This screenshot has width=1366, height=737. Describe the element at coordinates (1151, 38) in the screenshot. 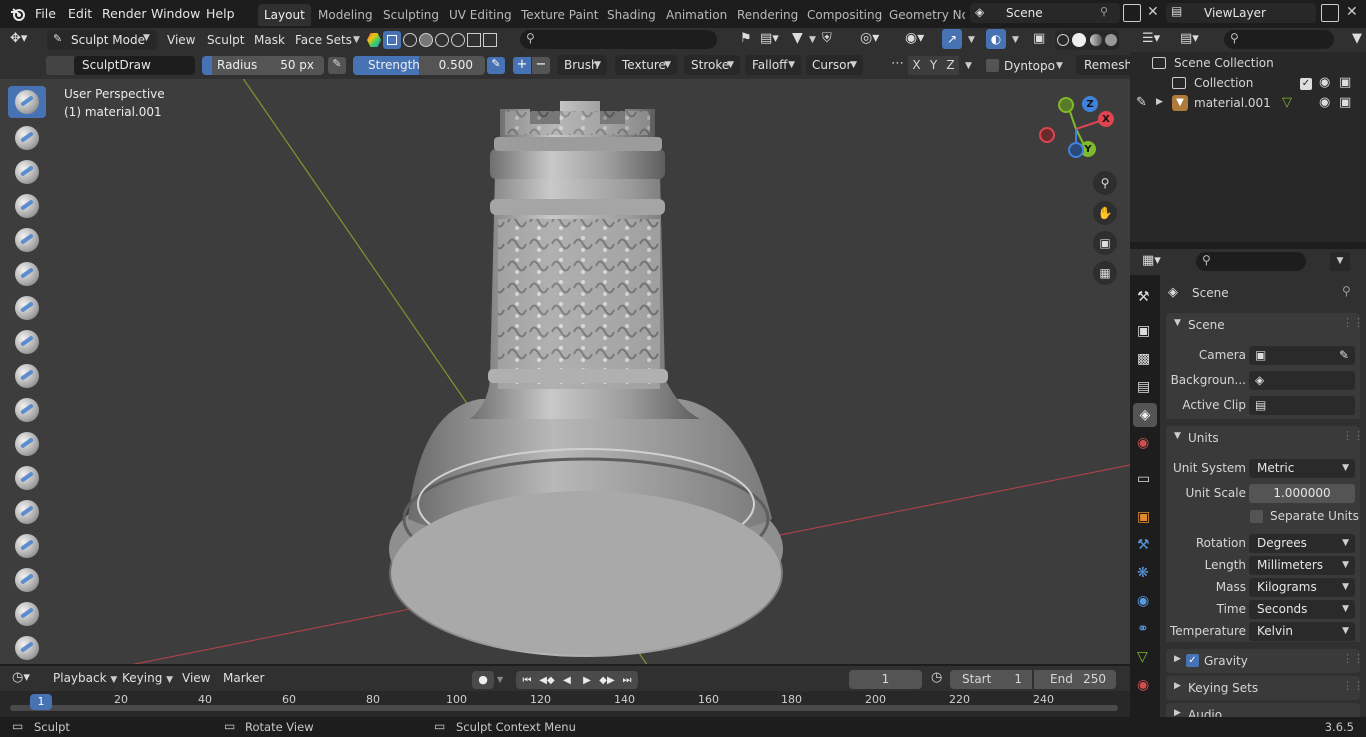

I see `editor-type-icon: ☰▾` at that location.